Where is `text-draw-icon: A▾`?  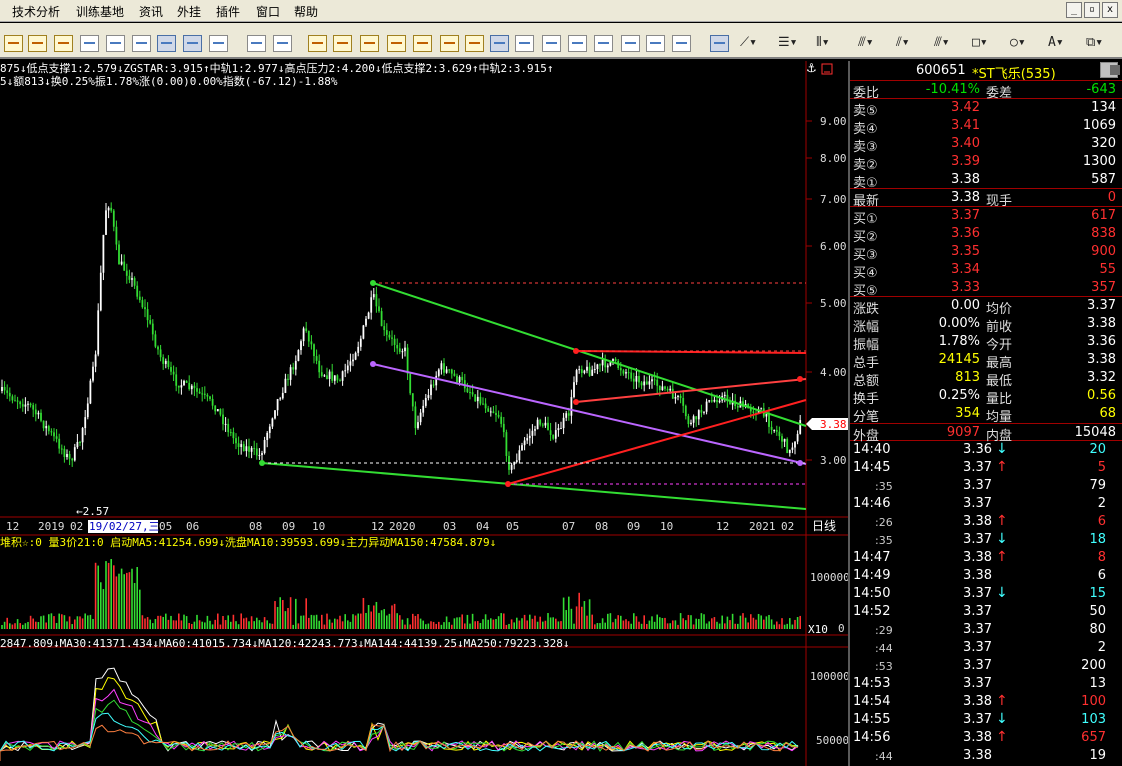 text-draw-icon: A▾ is located at coordinates (1060, 43).